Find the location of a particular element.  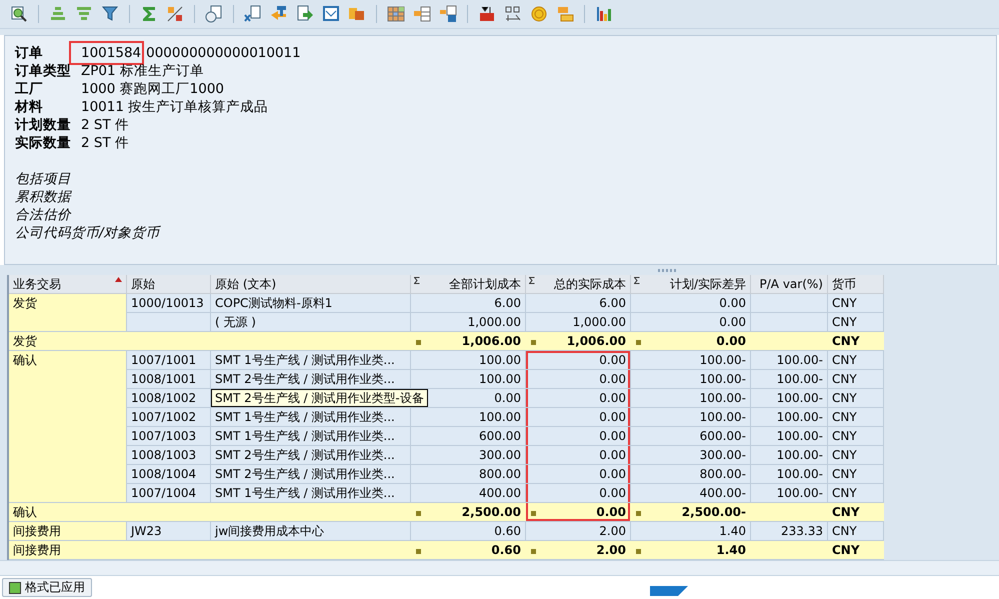

checkbox-icon is located at coordinates (15, 588).